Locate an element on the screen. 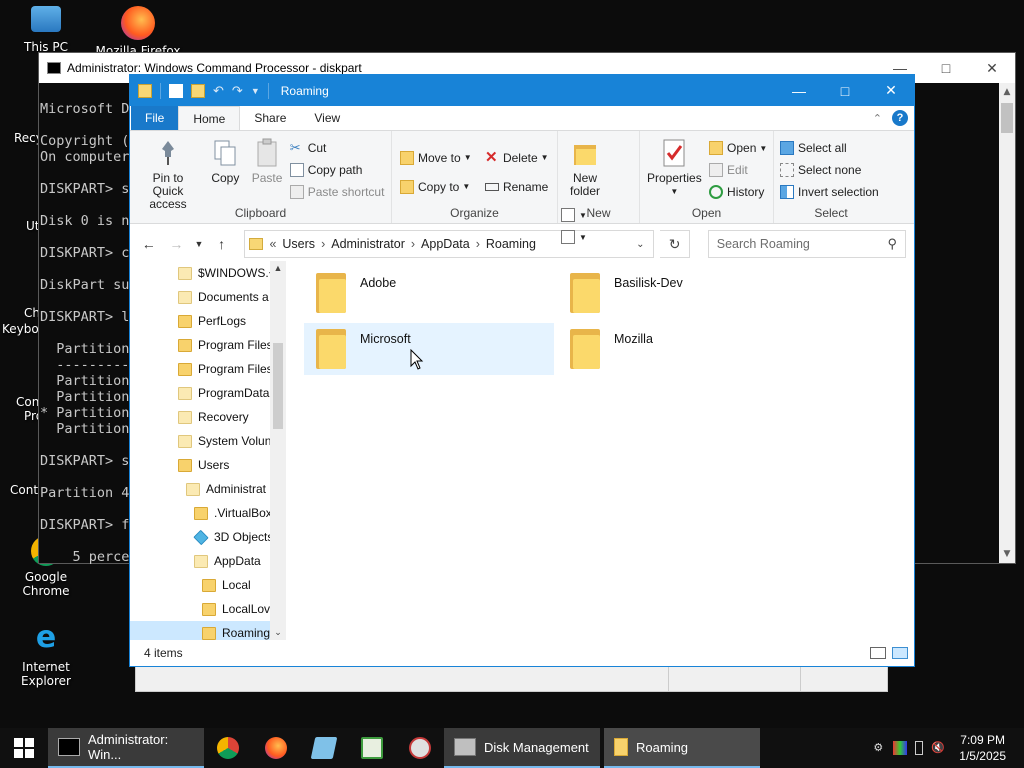 Image resolution: width=1024 pixels, height=768 pixels. properties-button: Properties ▼ is located at coordinates (674, 167).